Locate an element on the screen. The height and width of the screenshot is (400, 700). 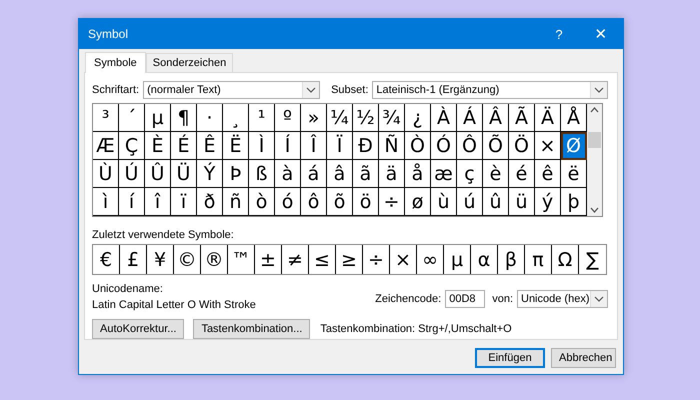
symbol-cell: ø is located at coordinates (418, 202).